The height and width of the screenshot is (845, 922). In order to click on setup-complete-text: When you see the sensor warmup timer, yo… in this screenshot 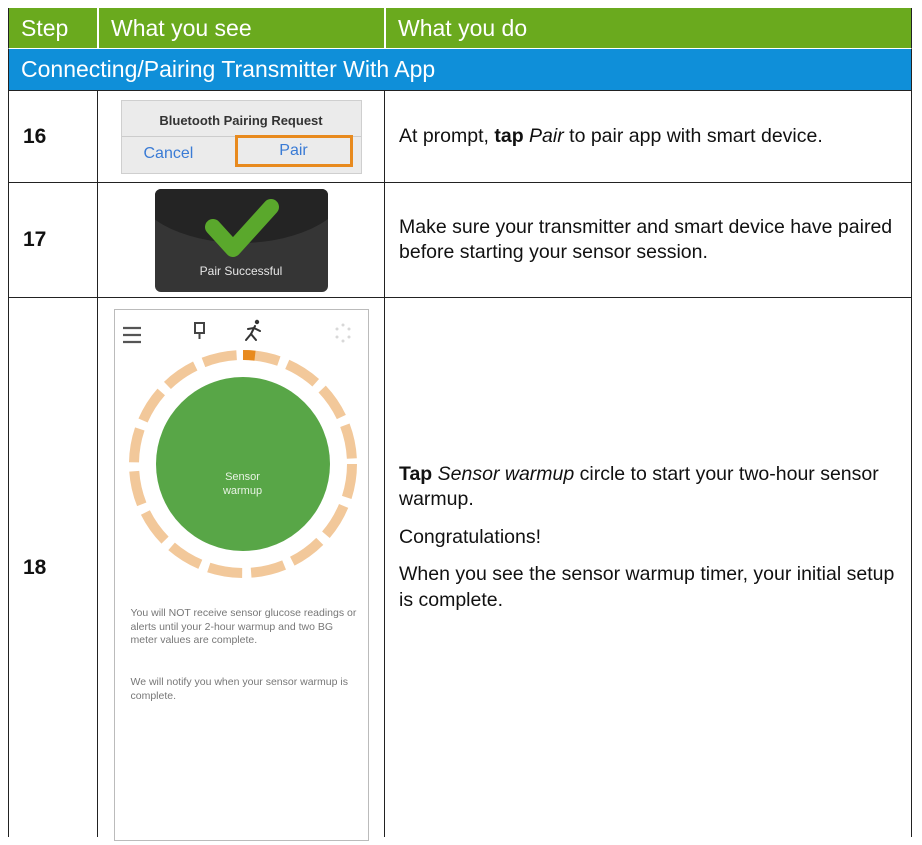, I will do `click(647, 587)`.